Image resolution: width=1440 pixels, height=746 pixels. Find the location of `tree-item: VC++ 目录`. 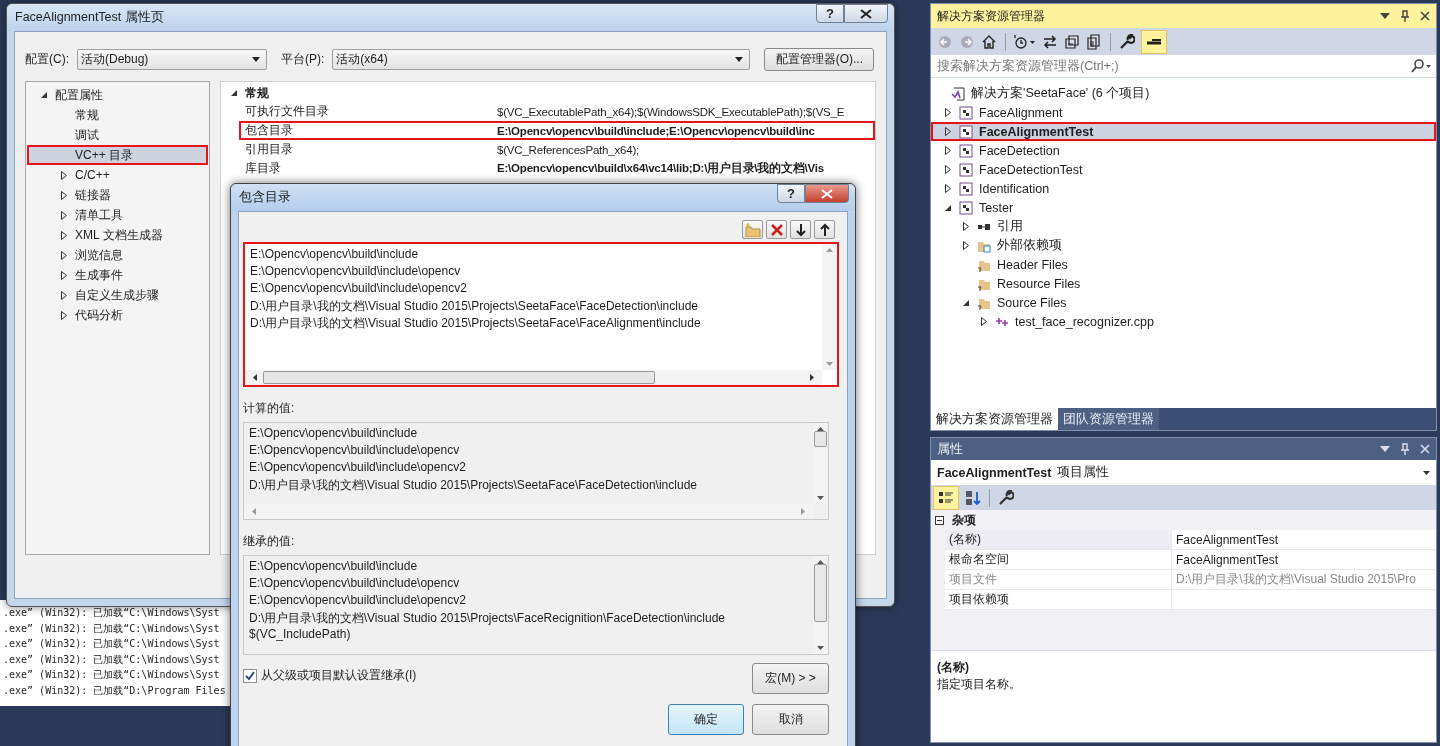

tree-item: VC++ 目录 is located at coordinates (117, 155).